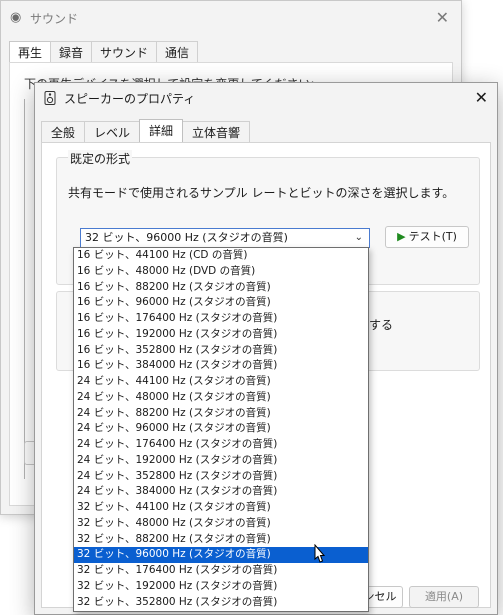  What do you see at coordinates (221, 445) in the screenshot?
I see `format-option: 24 ビット、176400 Hz (スタジオの音質)` at bounding box center [221, 445].